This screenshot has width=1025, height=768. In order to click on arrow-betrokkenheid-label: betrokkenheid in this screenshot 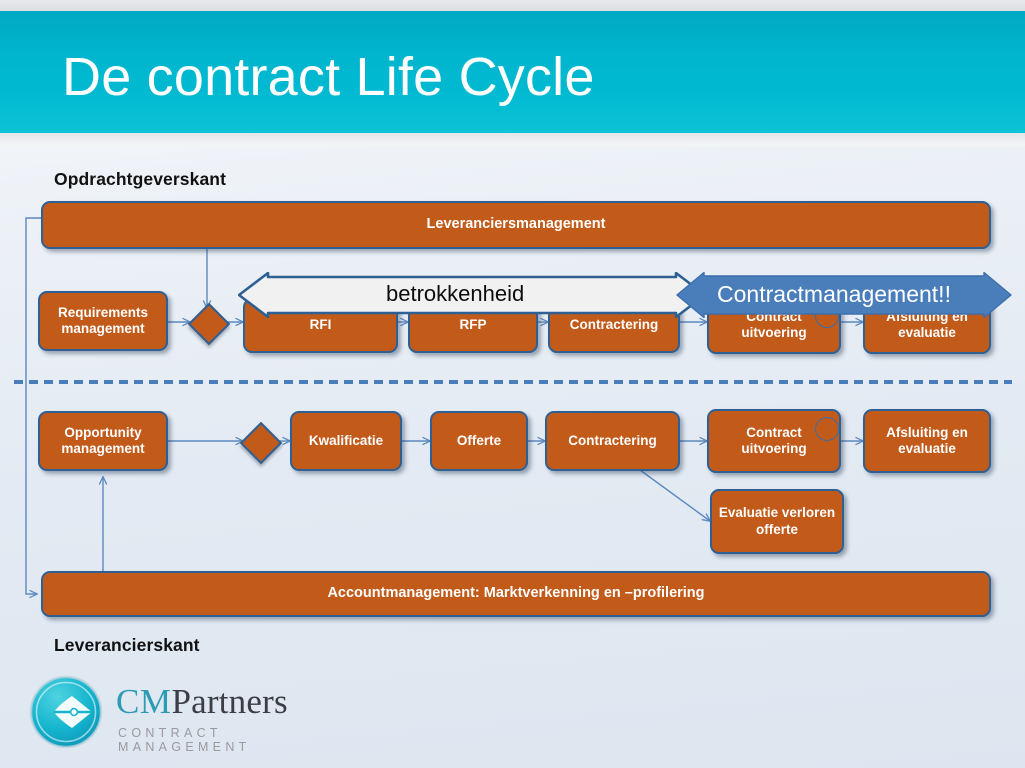, I will do `click(455, 293)`.